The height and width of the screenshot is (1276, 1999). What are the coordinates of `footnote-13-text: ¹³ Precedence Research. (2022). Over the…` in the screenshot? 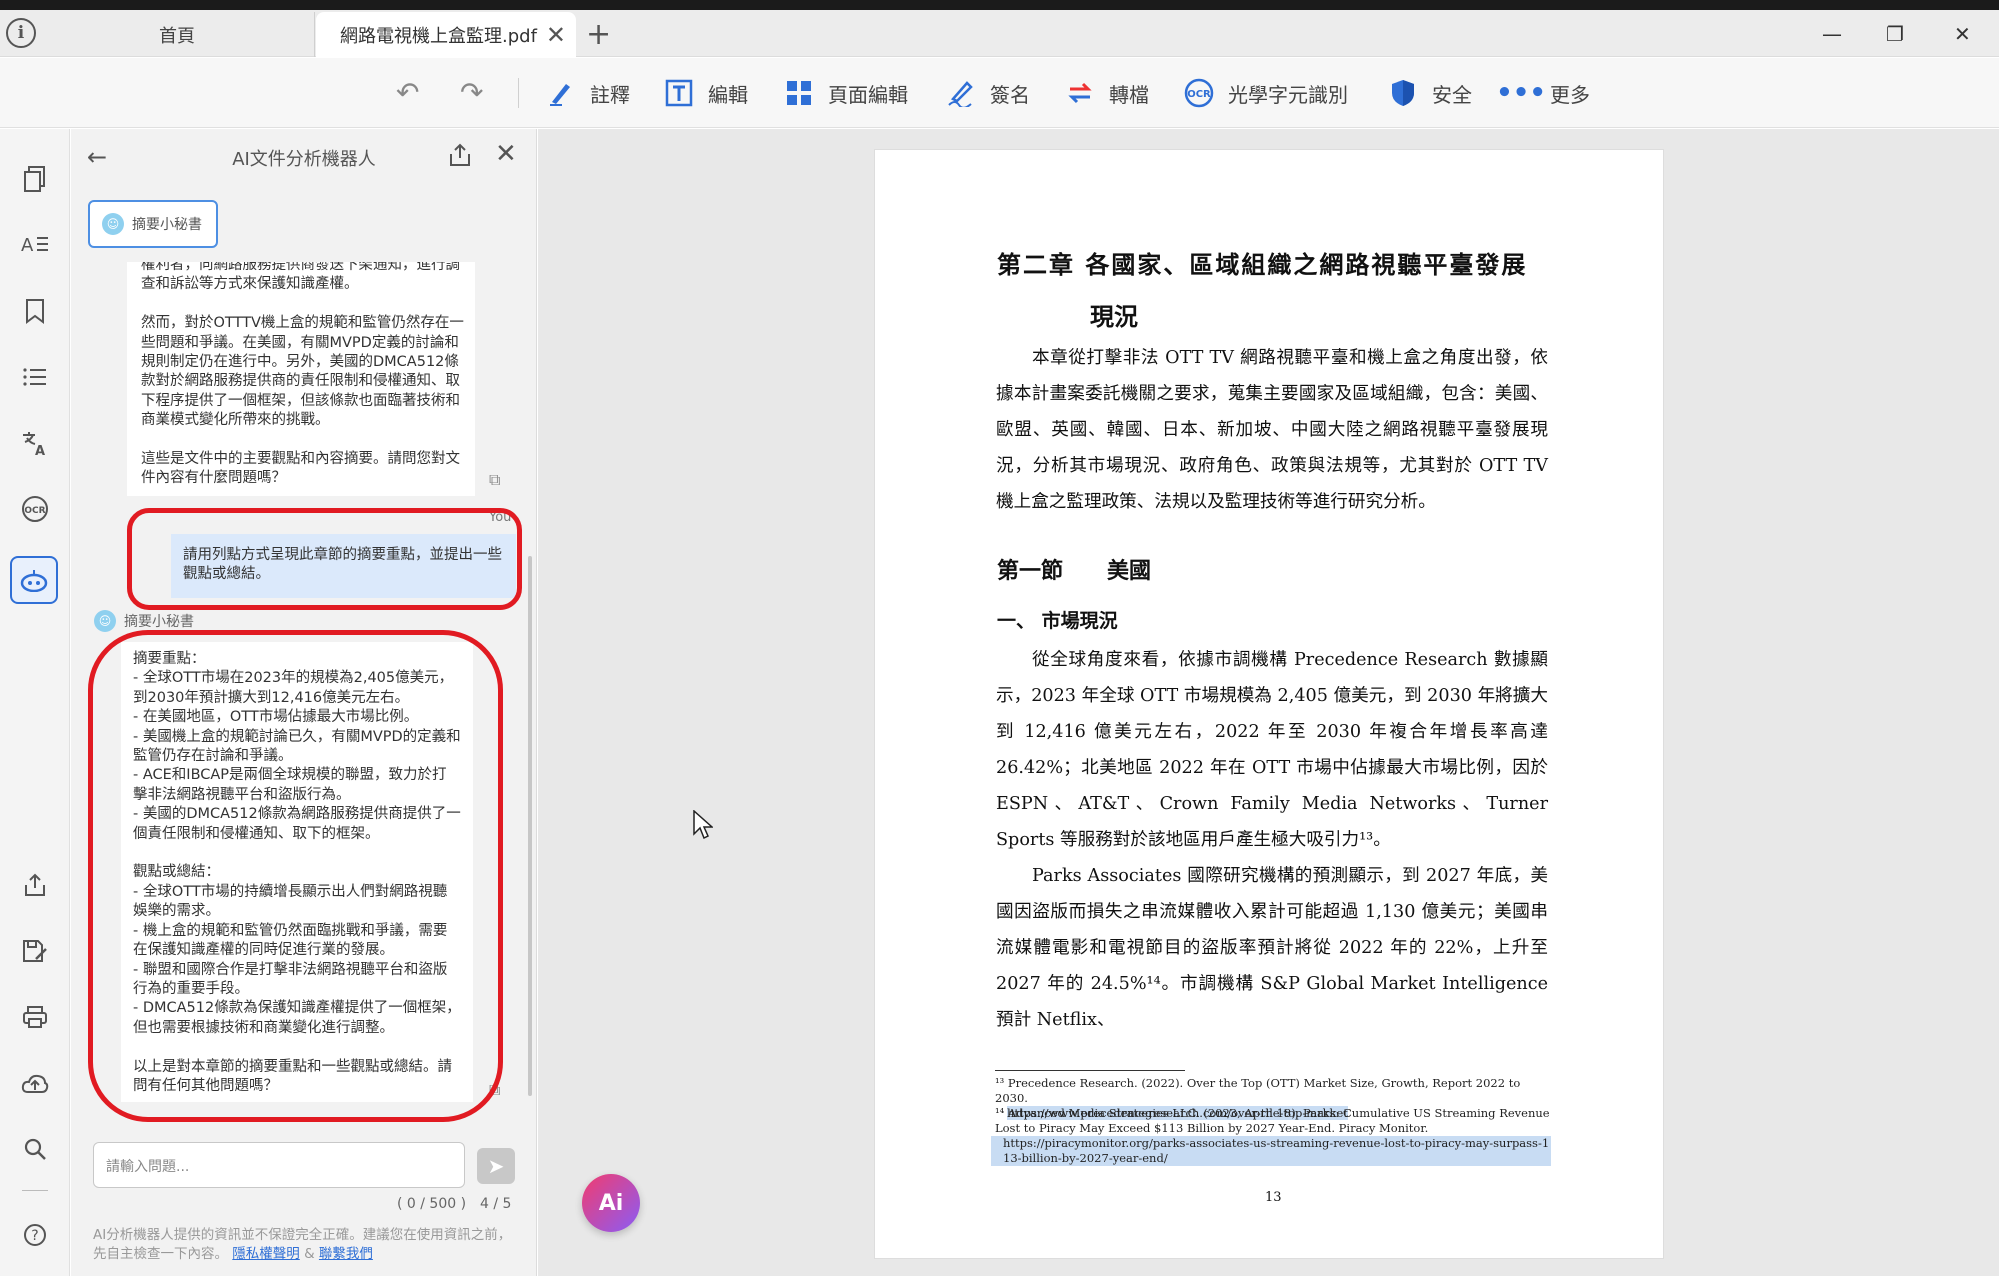 It's located at (1258, 1090).